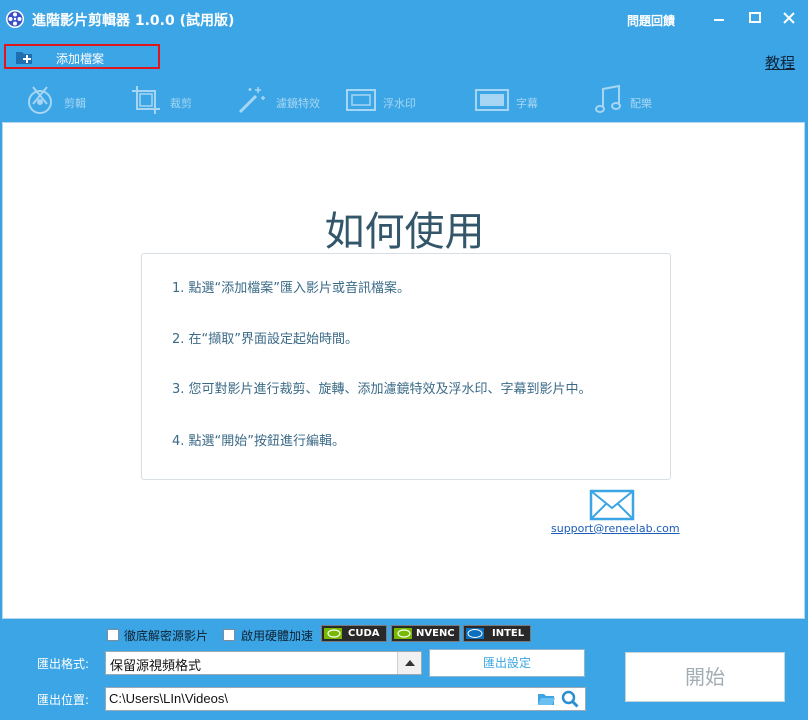  I want to click on support-email-link: support@reneelab.com, so click(615, 528).